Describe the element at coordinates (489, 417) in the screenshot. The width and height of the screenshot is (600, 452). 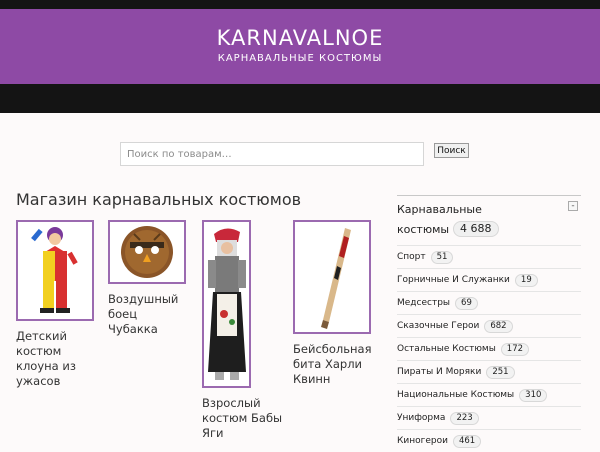
I see `sidebar-item-uniform: Униформа 223` at that location.